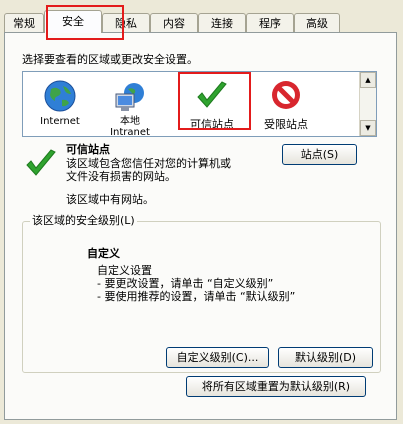  I want to click on tab-advanced-label: 高级, so click(317, 23).